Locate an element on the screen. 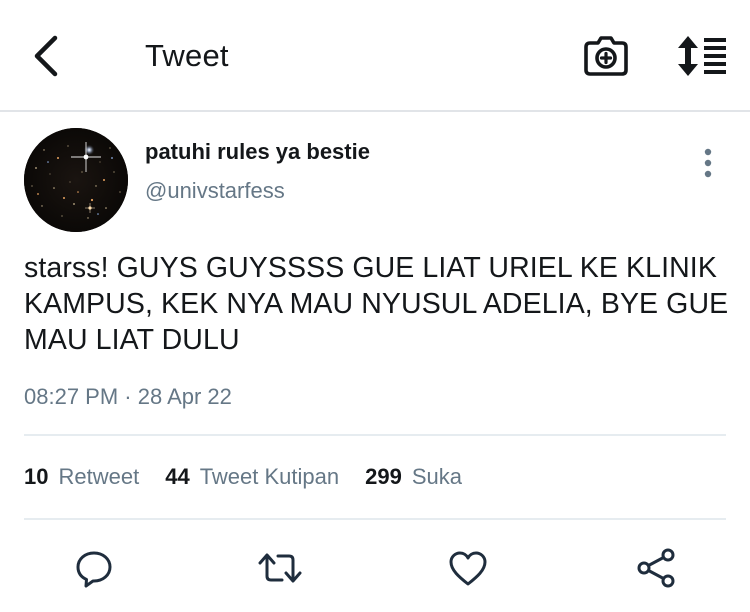  retweets-label: Retweet is located at coordinates (99, 476).